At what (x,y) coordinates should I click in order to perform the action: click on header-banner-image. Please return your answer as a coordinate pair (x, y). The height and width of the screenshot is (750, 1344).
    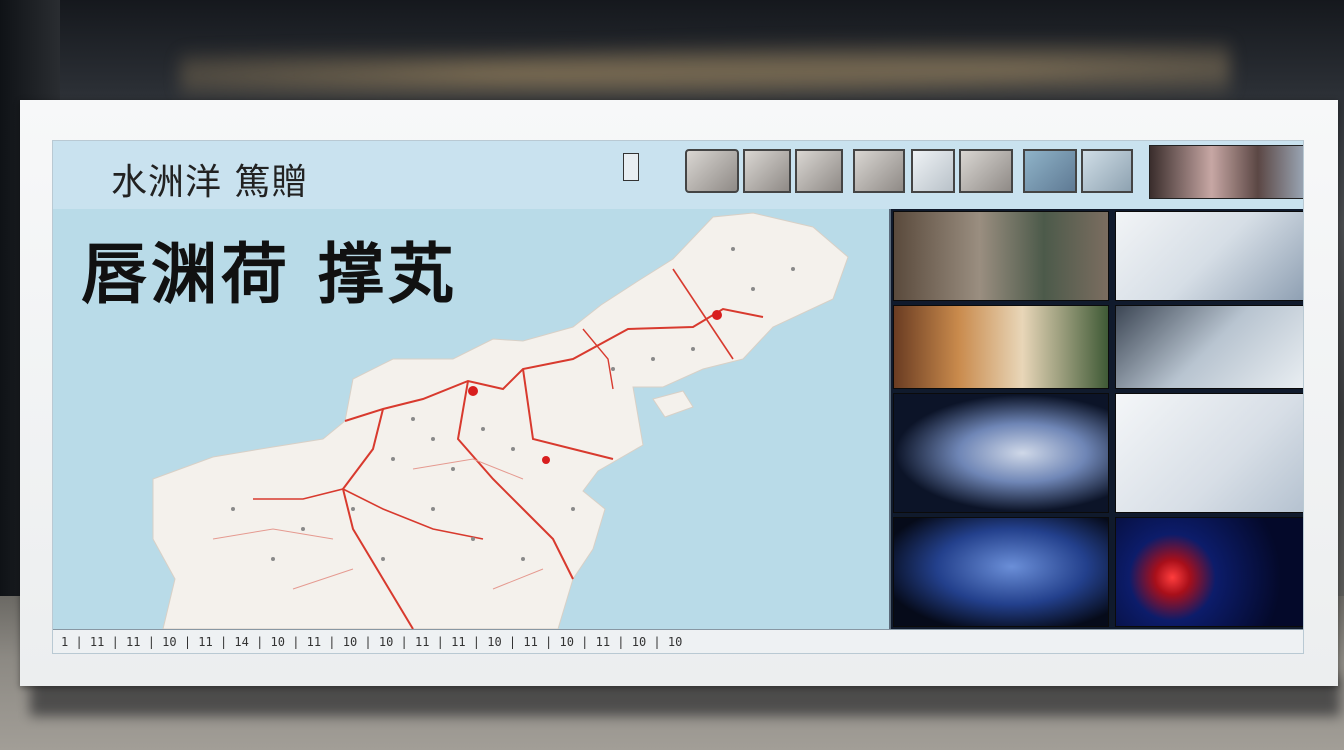
    Looking at the image, I should click on (1226, 172).